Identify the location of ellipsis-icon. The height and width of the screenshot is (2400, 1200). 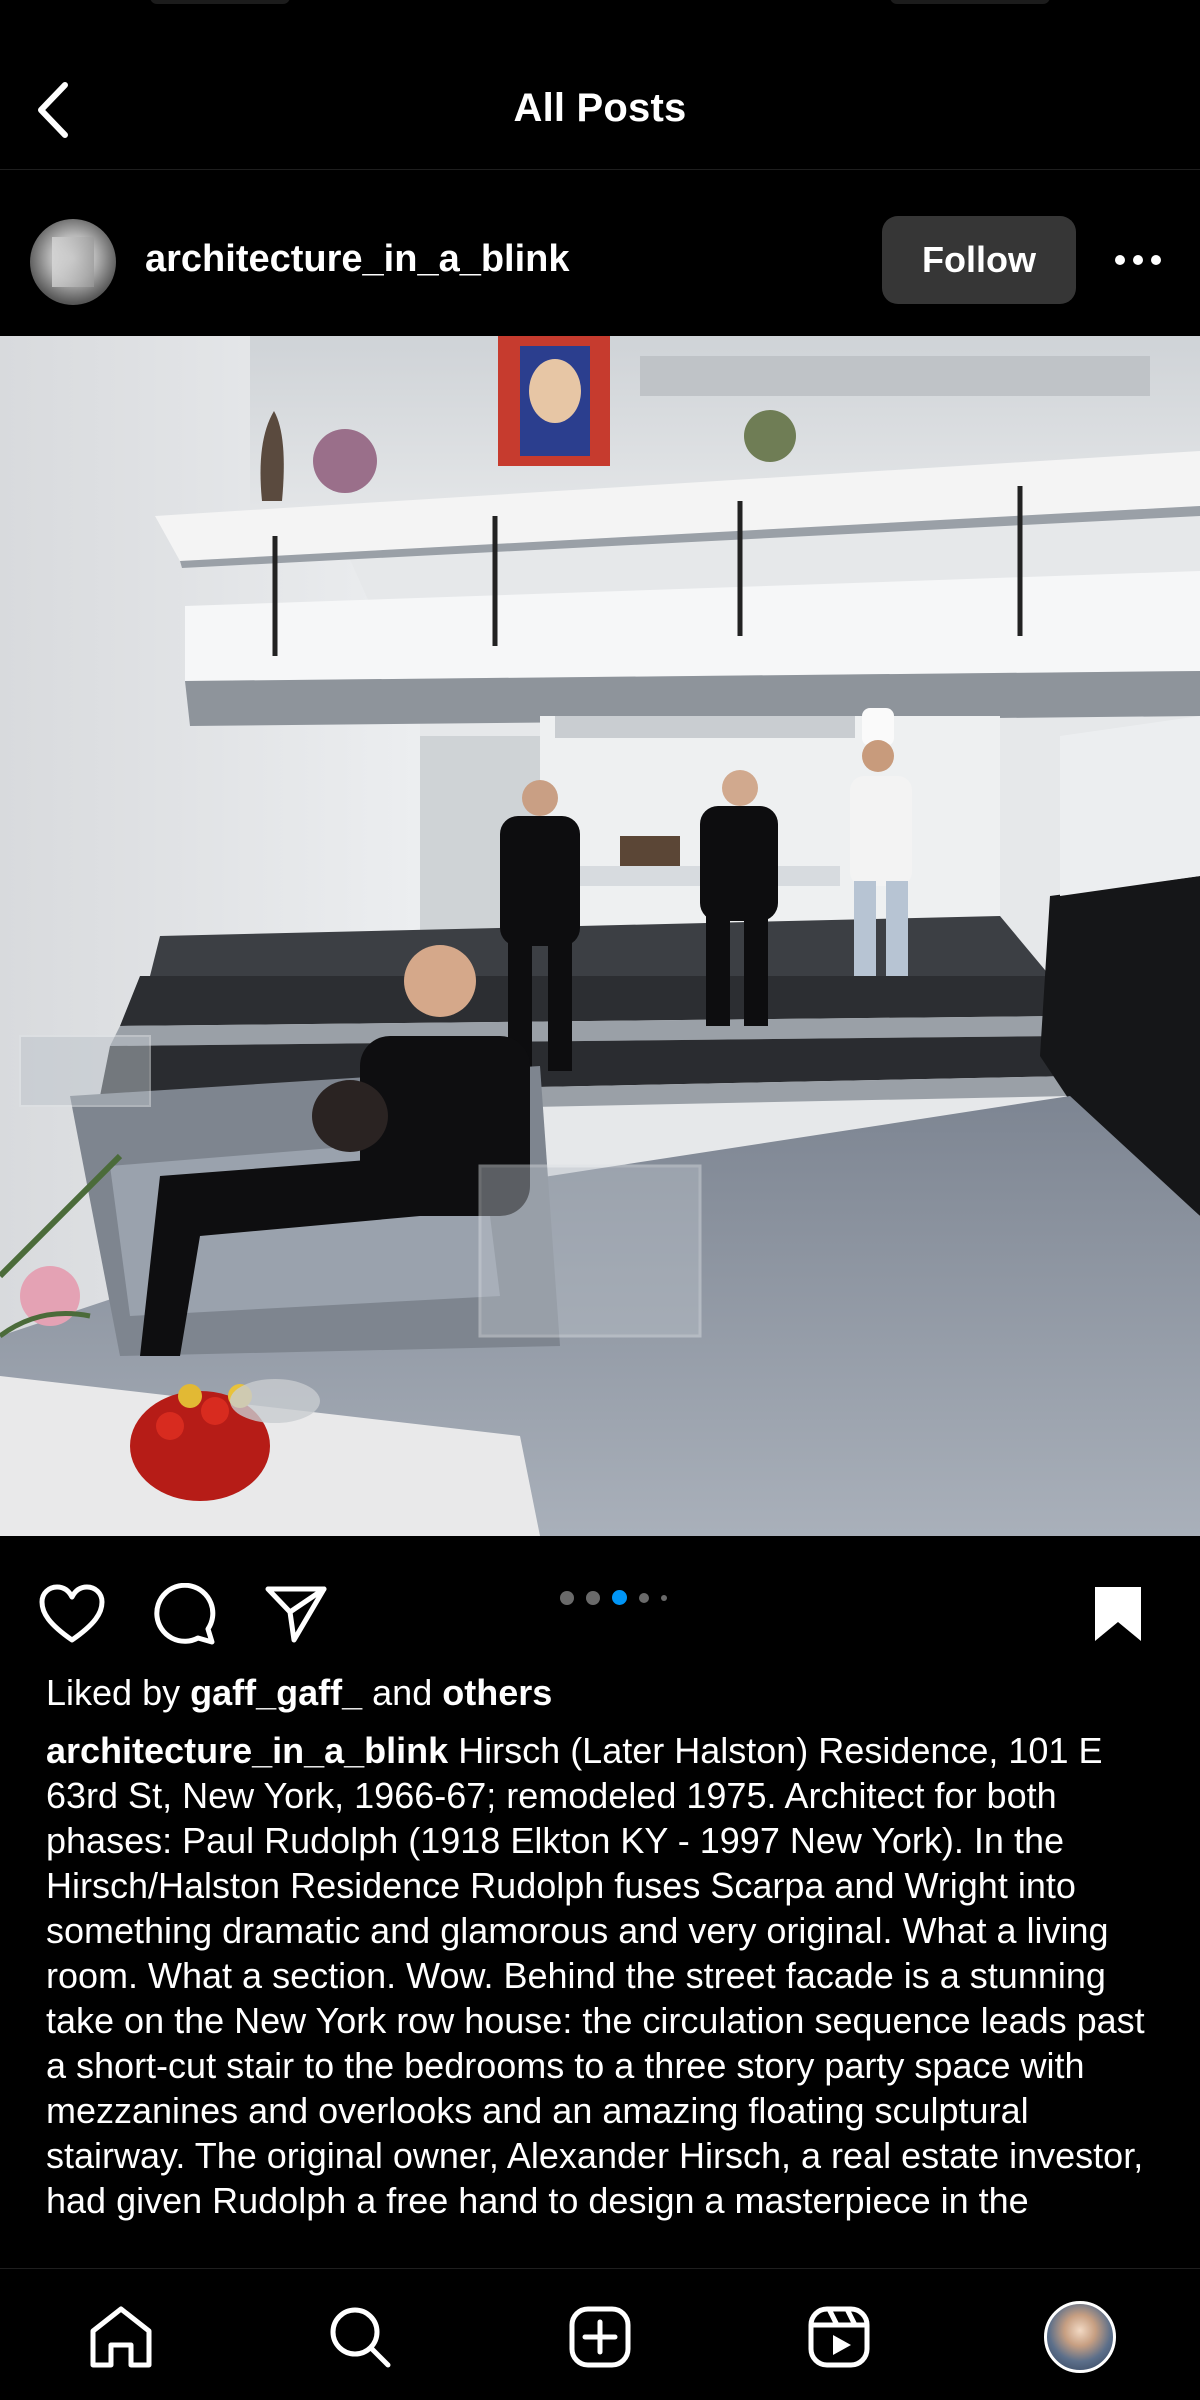
(1138, 260).